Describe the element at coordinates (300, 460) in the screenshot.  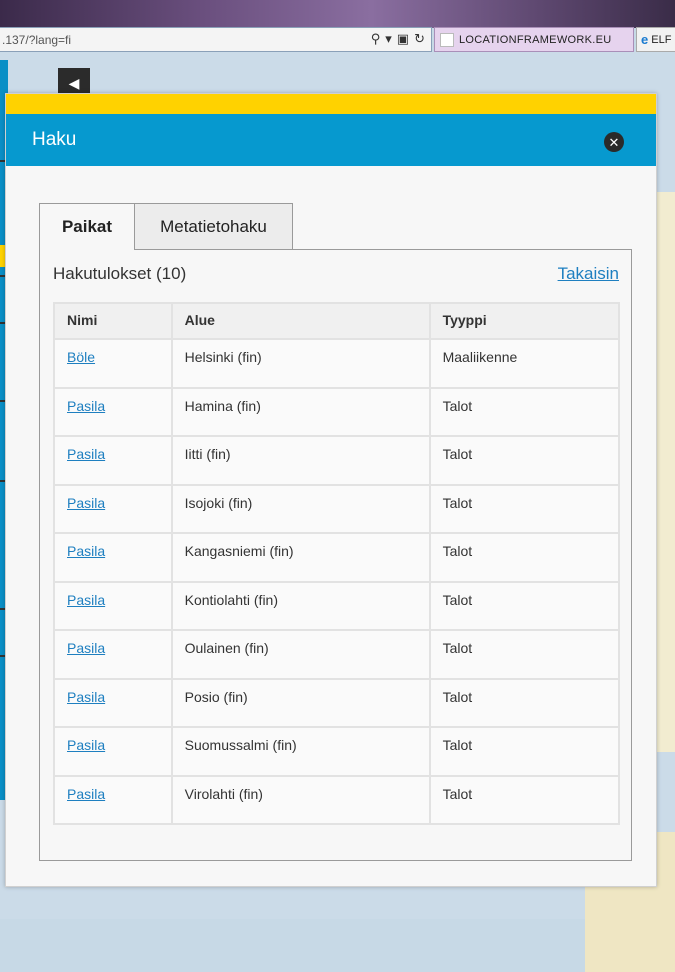
I see `cell-area: Iitti (fin)` at that location.